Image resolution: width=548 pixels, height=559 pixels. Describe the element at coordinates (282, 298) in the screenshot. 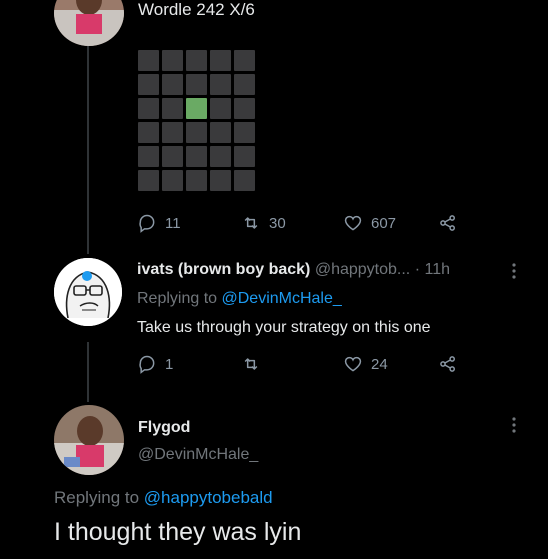

I see `replying-to-link: @DevinMcHale_` at that location.